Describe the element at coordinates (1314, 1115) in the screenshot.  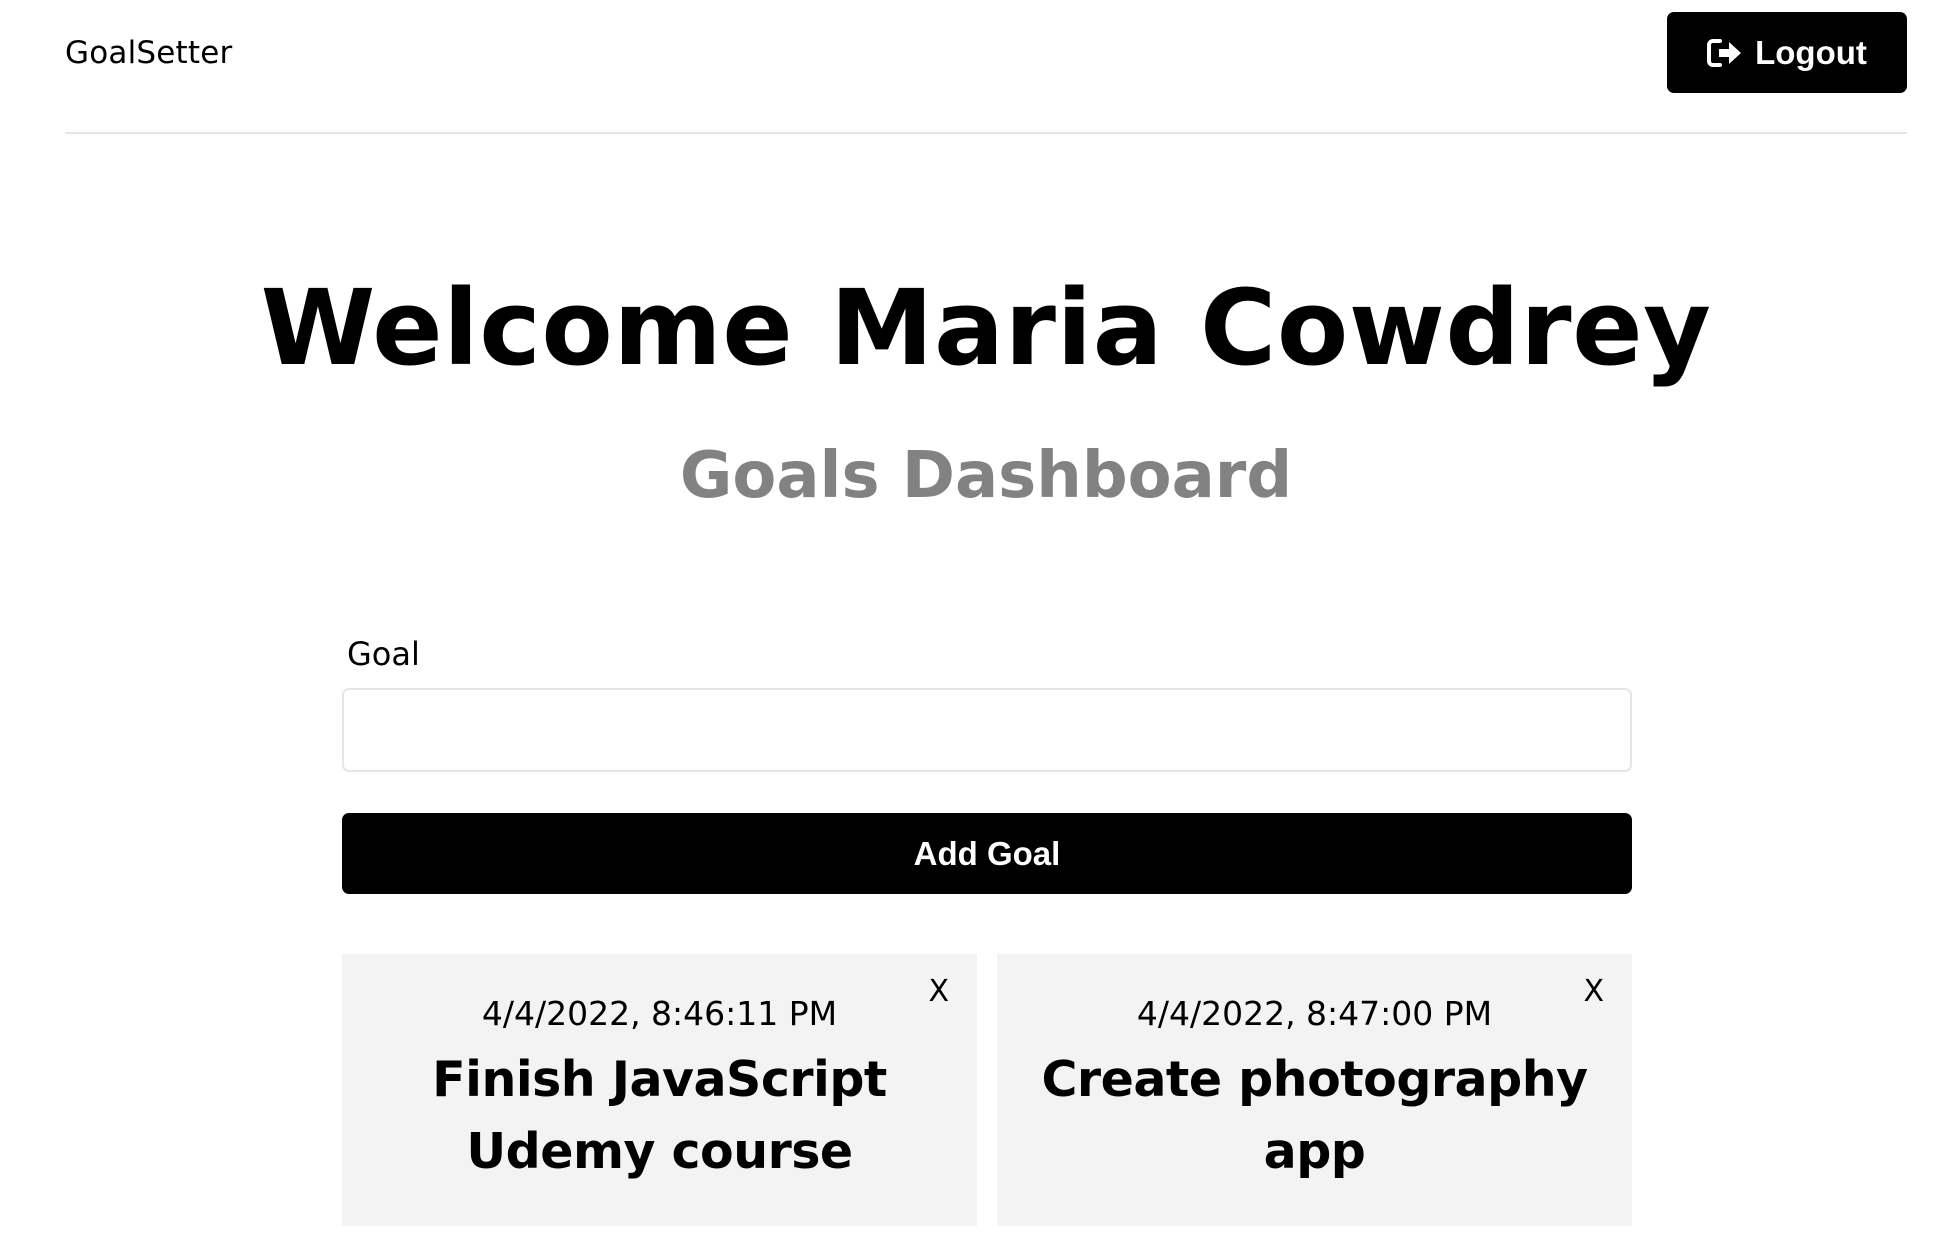
I see `goal-text: Create photography app` at that location.